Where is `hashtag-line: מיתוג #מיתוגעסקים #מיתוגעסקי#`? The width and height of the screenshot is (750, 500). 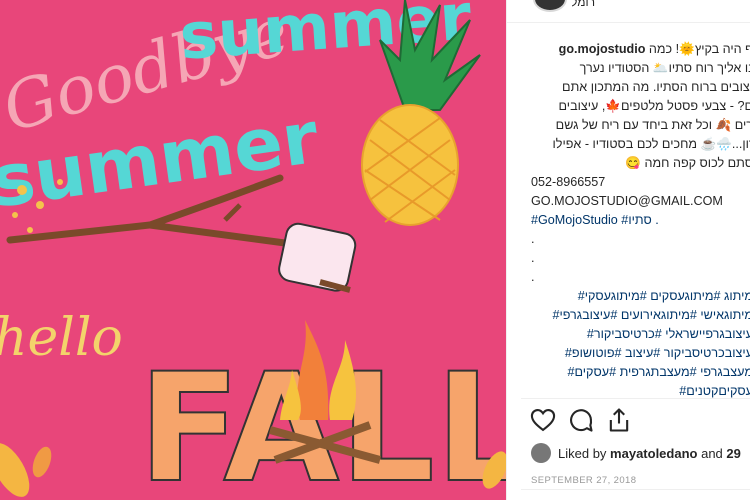 hashtag-line: מיתוג #מיתוגעסקים #מיתוגעסקי# is located at coordinates (640, 296).